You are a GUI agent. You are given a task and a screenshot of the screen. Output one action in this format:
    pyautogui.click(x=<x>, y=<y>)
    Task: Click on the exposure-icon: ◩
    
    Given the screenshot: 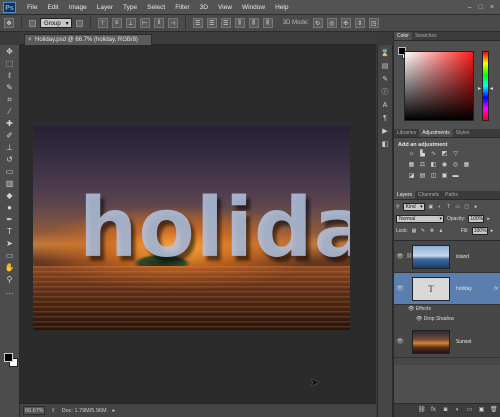 What is the action you would take?
    pyautogui.click(x=444, y=154)
    